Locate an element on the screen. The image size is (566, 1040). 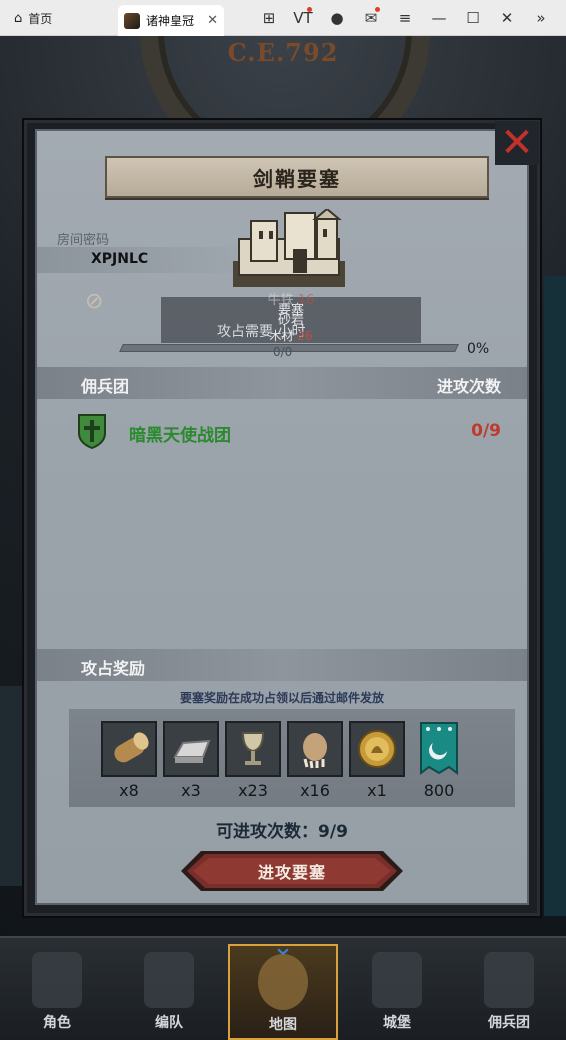
game-thumbnail-icon is located at coordinates (132, 20).